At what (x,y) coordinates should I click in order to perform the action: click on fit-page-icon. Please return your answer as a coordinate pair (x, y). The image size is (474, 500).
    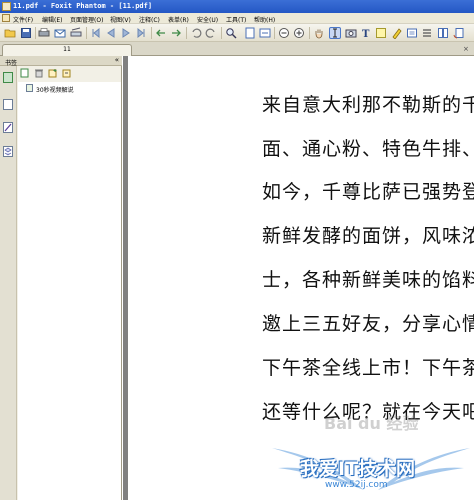
    Looking at the image, I should click on (250, 33).